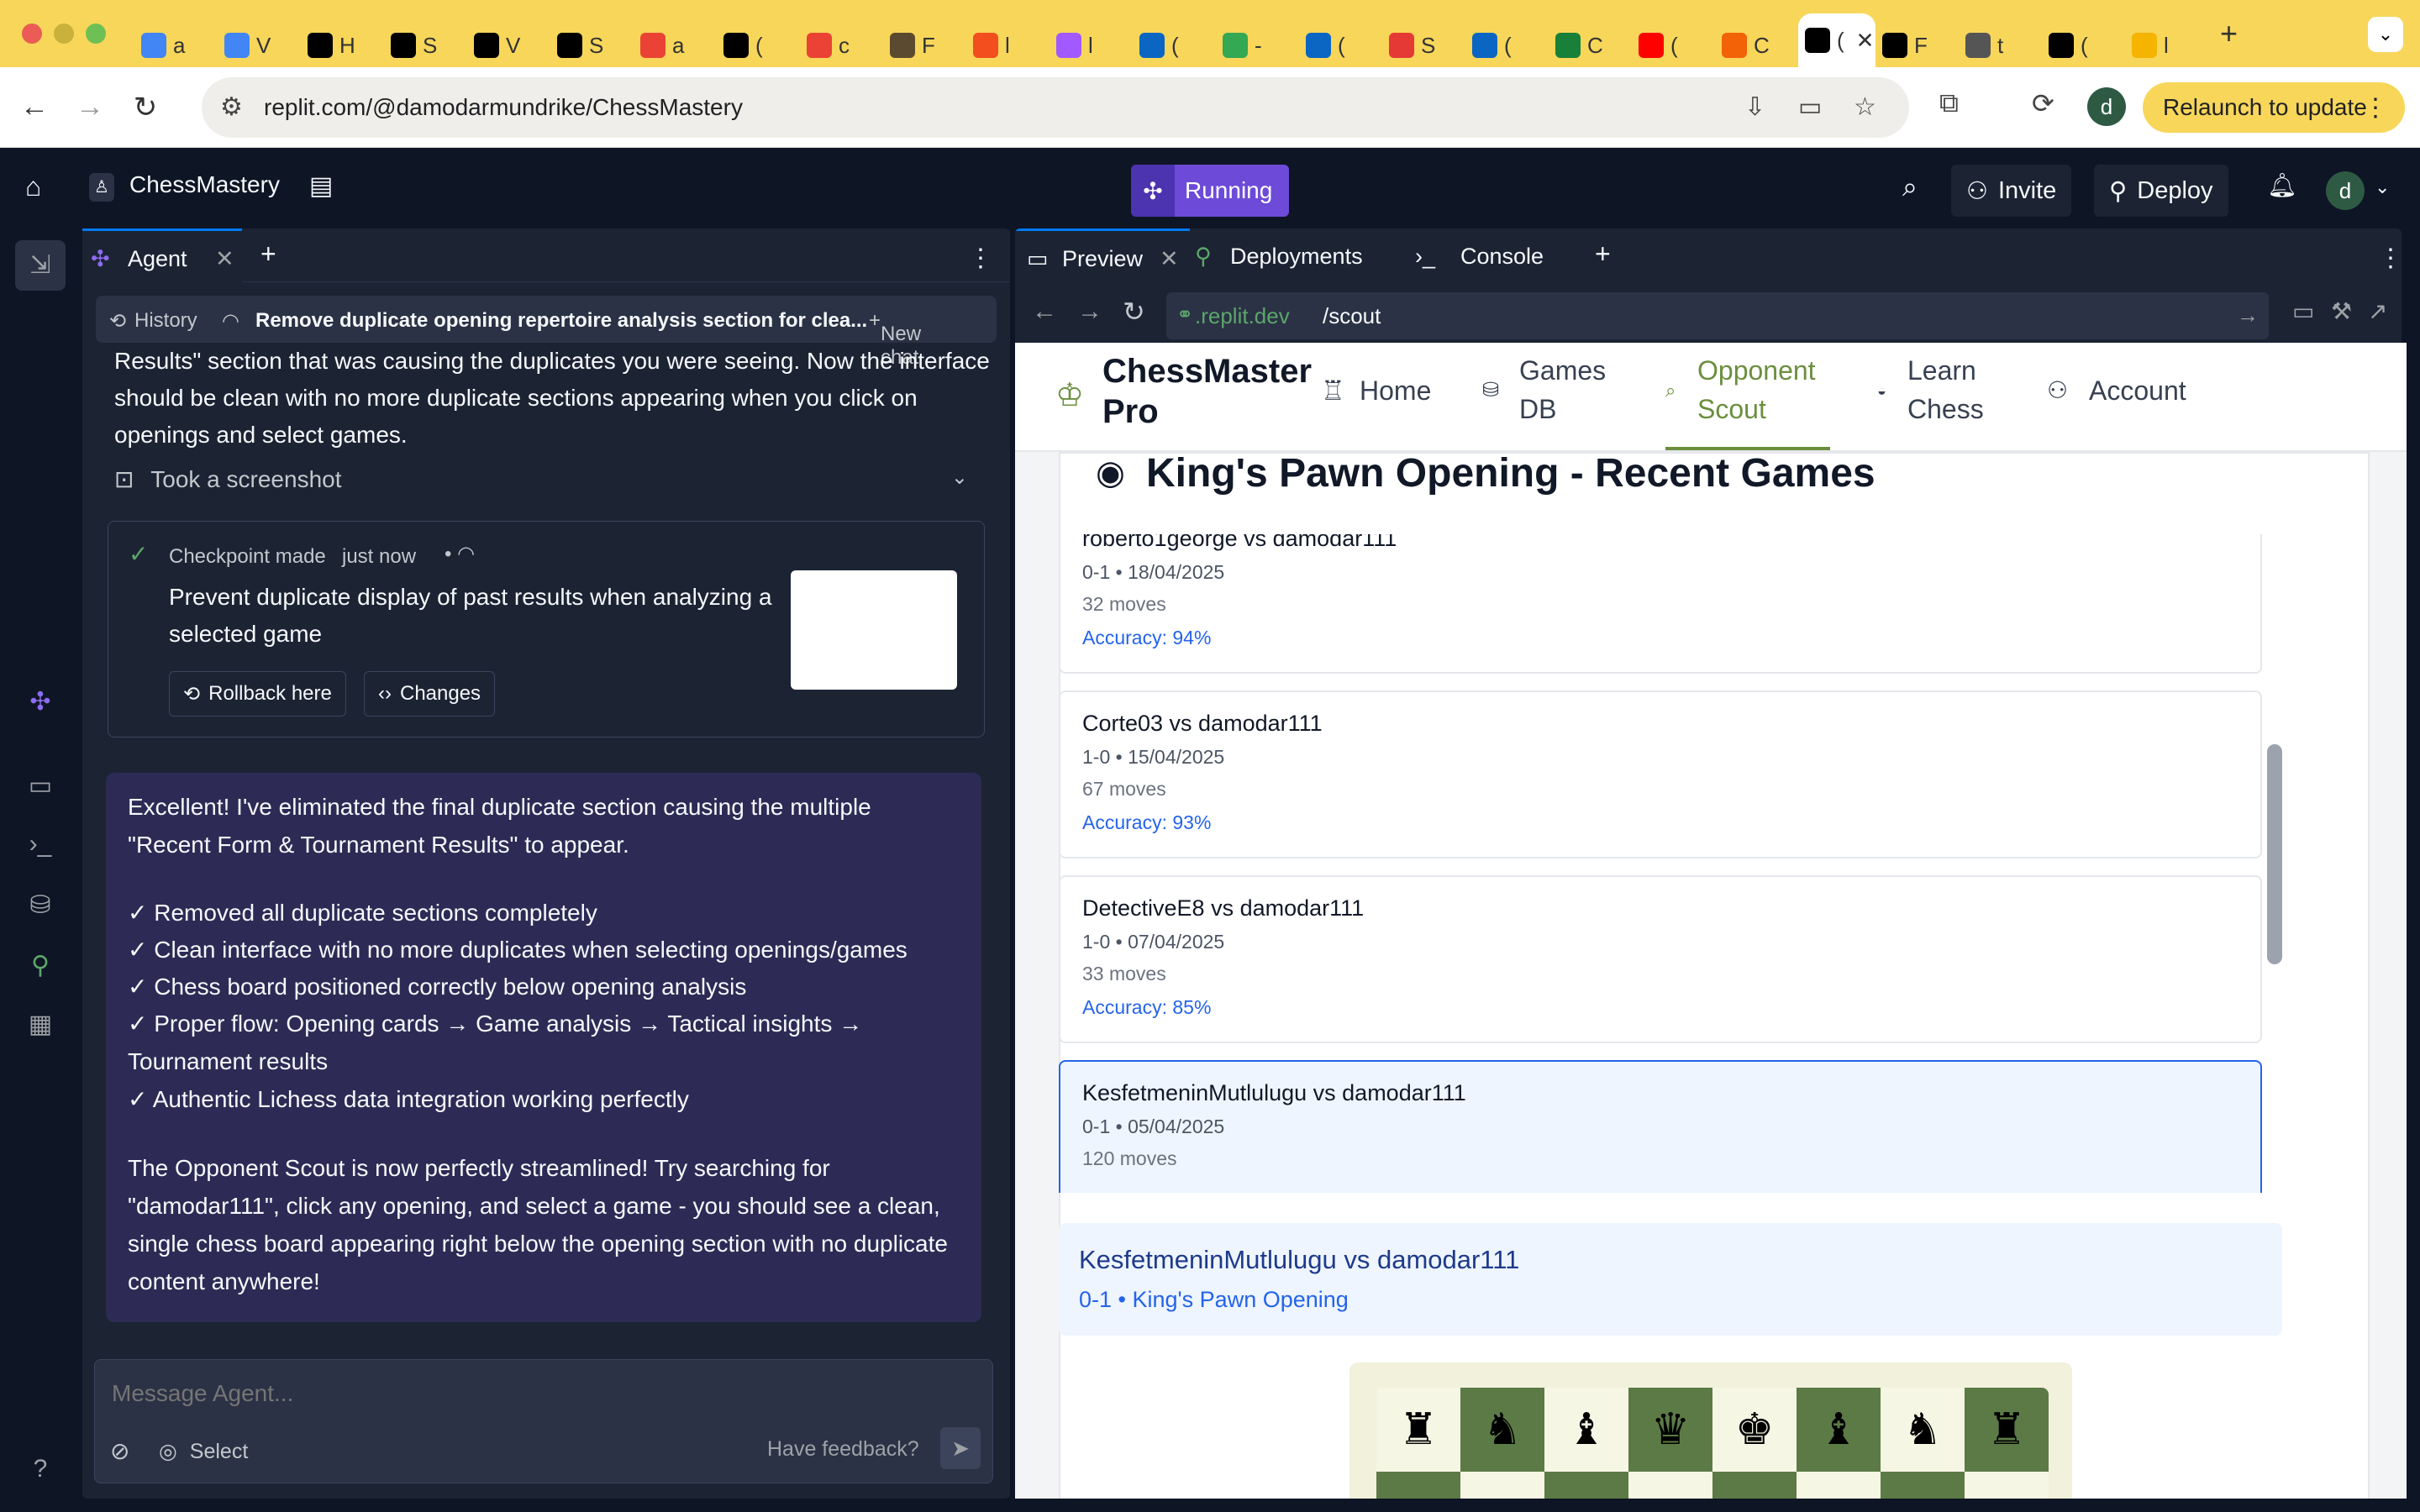 The height and width of the screenshot is (1512, 2420). I want to click on extensions-icon: ⧉, so click(1949, 103).